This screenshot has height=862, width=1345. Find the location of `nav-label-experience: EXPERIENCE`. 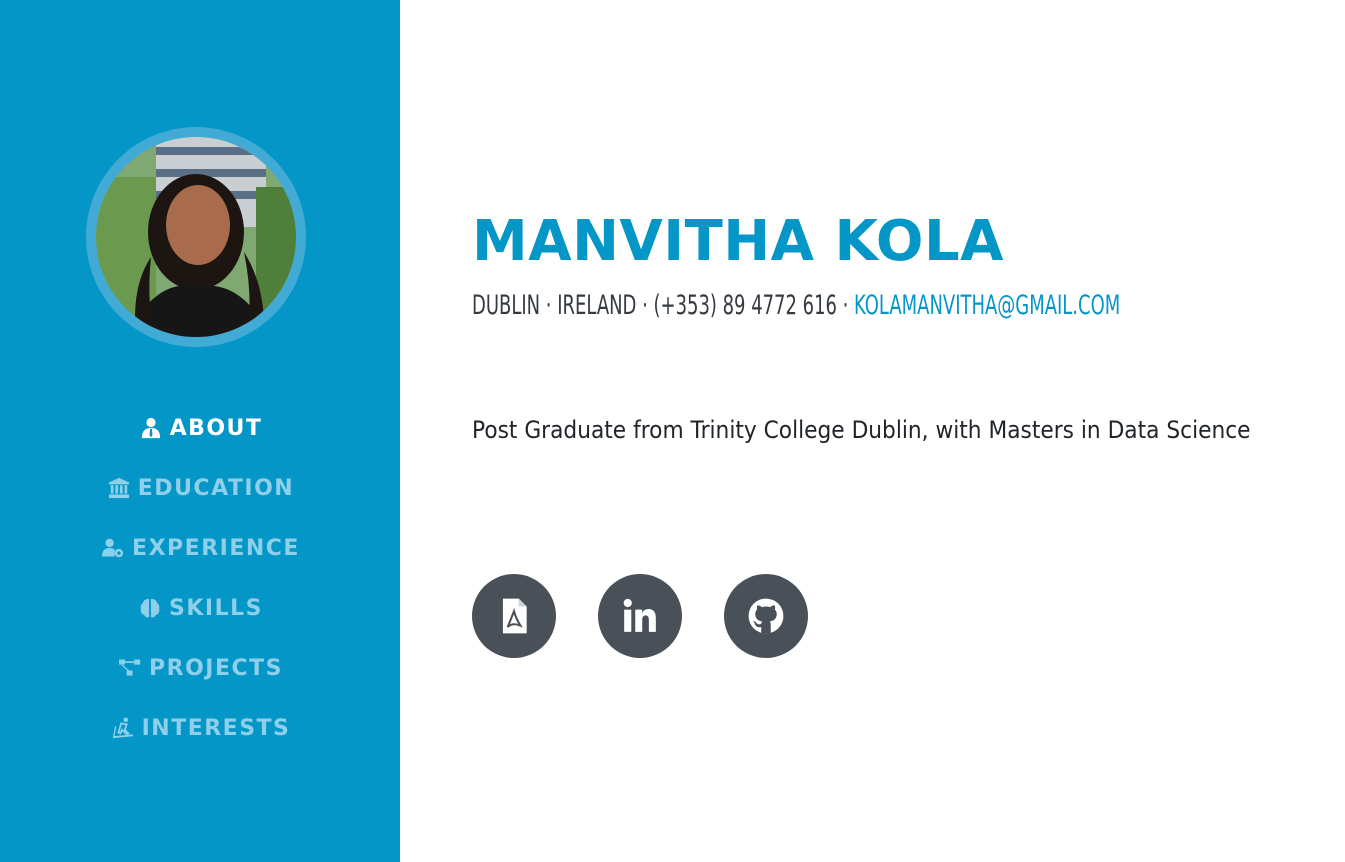

nav-label-experience: EXPERIENCE is located at coordinates (216, 548).